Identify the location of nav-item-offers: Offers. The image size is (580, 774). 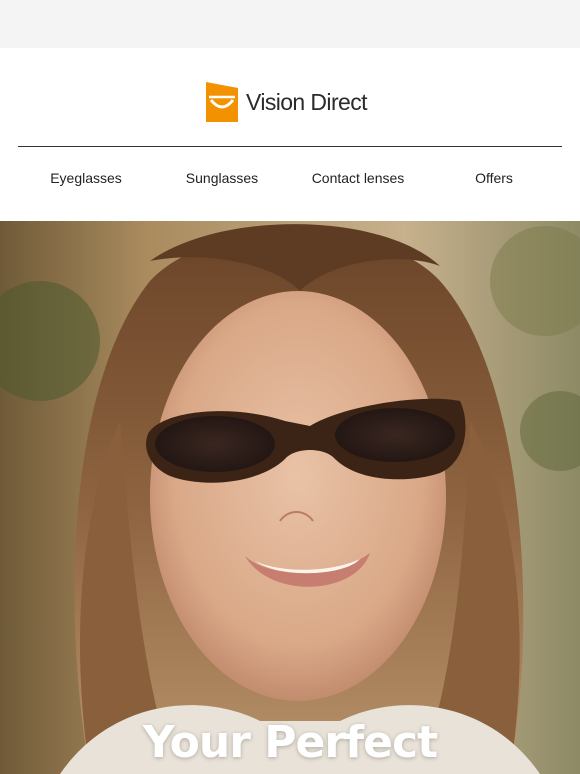
(494, 178).